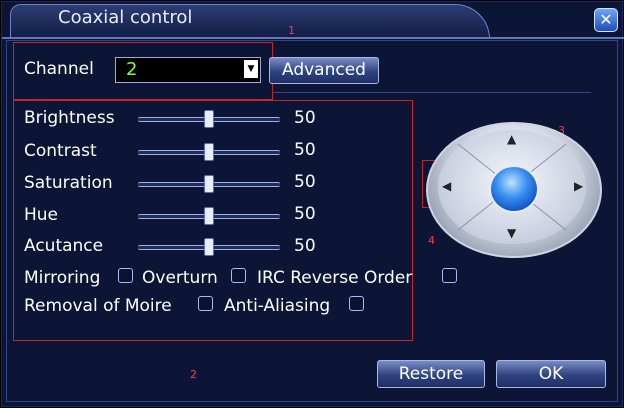 The width and height of the screenshot is (624, 408). What do you see at coordinates (335, 278) in the screenshot?
I see `checkbox-label-irc-reverse-order: IRC Reverse Order` at bounding box center [335, 278].